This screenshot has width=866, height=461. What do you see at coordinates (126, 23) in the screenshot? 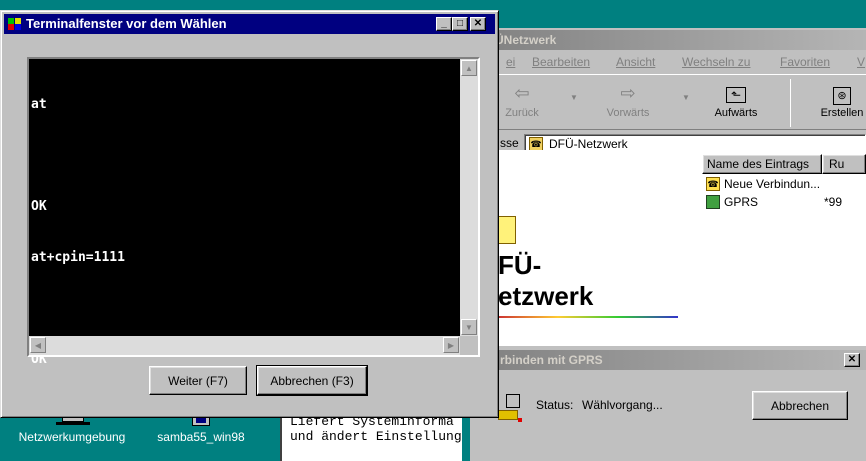
I see `terminal-title: Terminalfenster vor dem Wählen` at bounding box center [126, 23].